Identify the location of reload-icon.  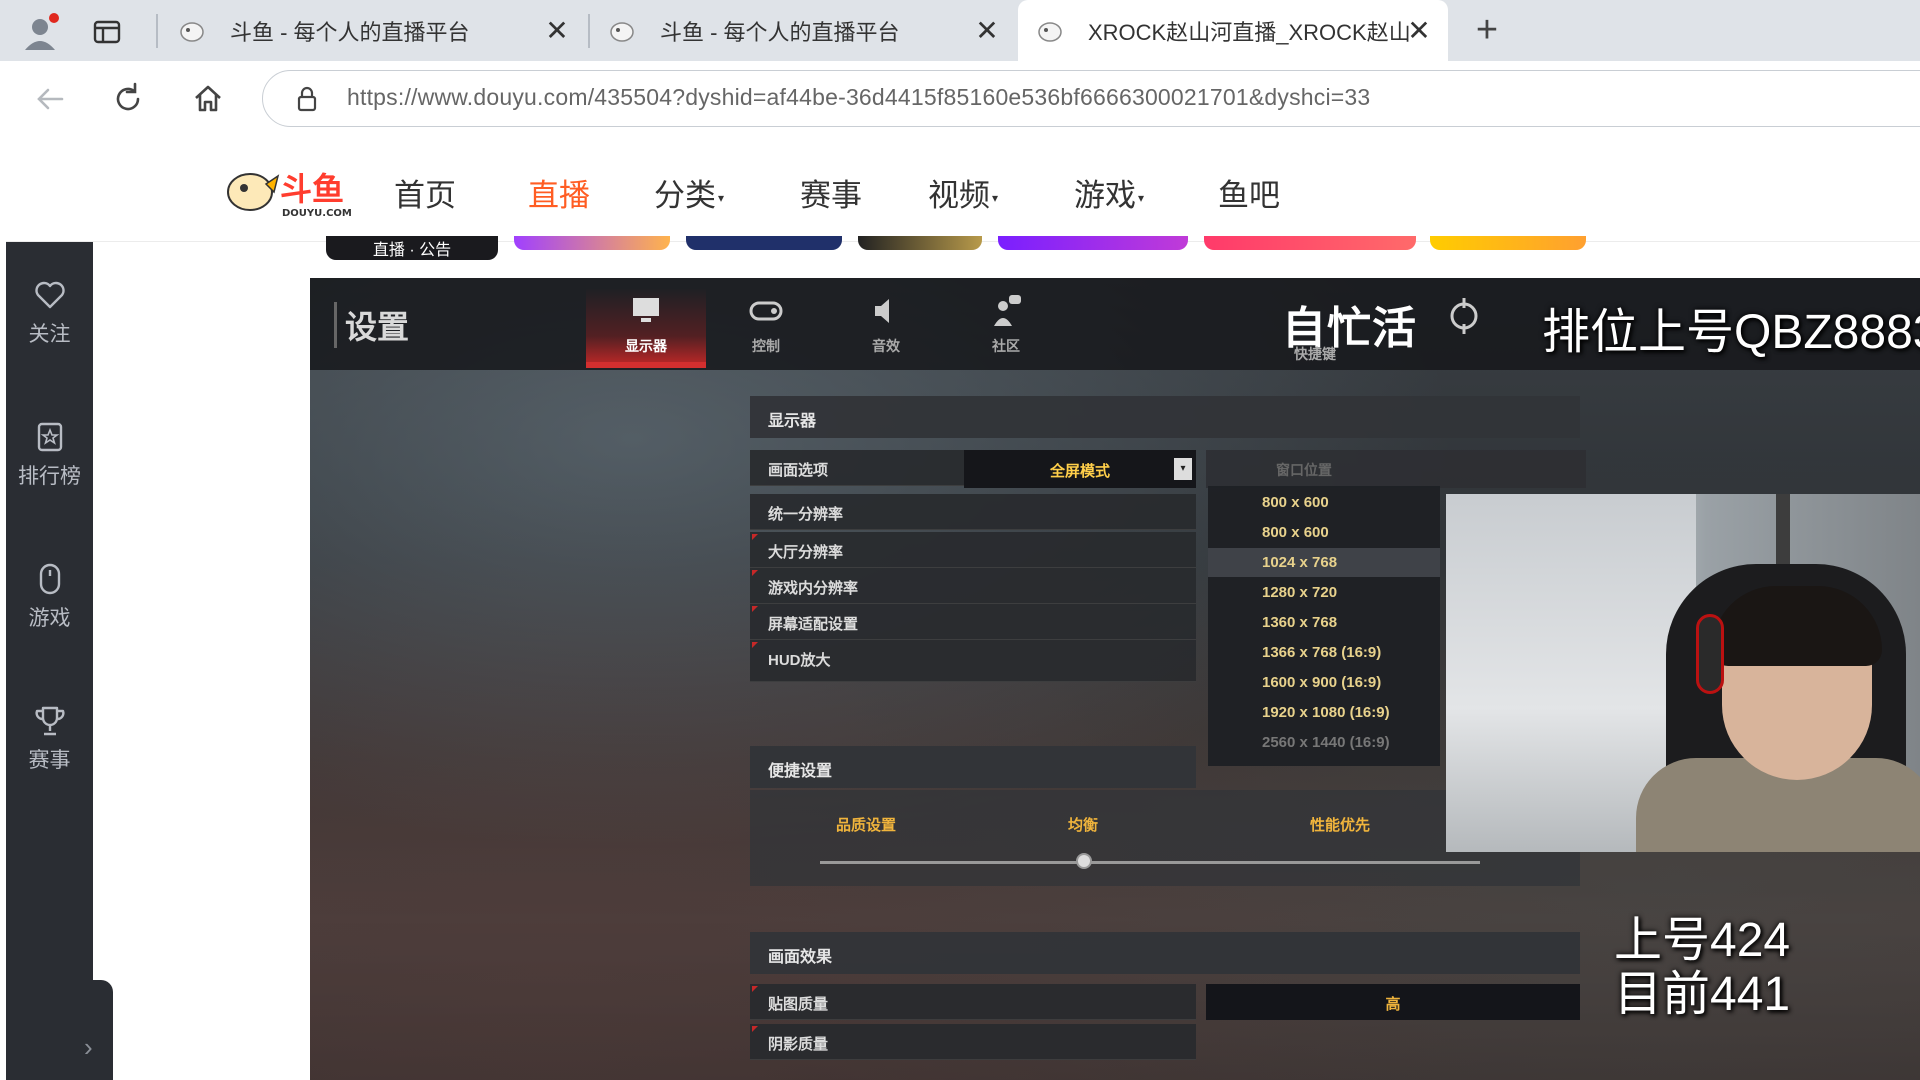
(128, 99).